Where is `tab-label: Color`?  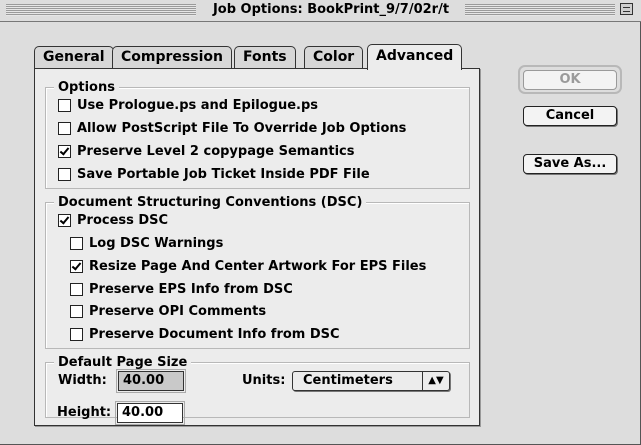
tab-label: Color is located at coordinates (334, 57).